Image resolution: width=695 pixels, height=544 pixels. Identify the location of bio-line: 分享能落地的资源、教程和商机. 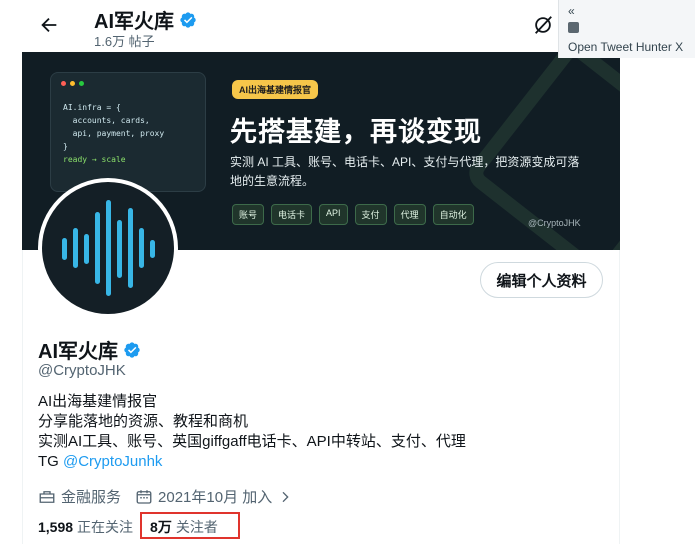
(143, 421).